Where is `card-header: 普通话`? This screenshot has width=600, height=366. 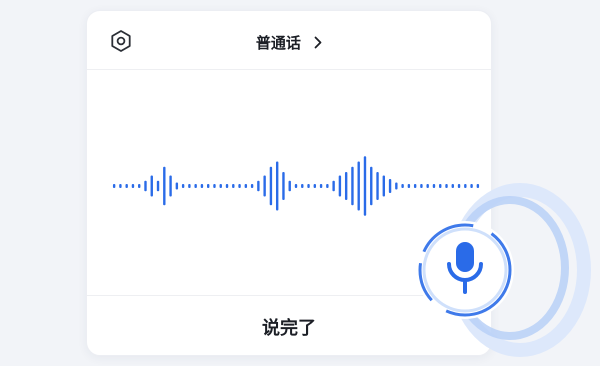 card-header: 普通话 is located at coordinates (289, 40).